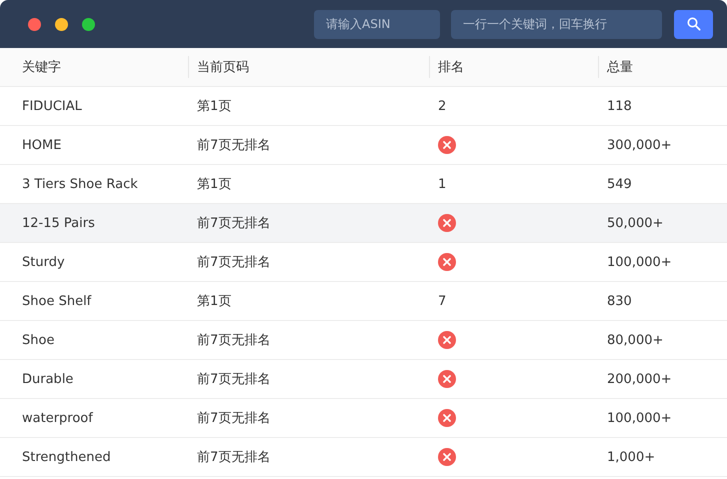 Image resolution: width=727 pixels, height=479 pixels. I want to click on column-header: 总量, so click(620, 67).